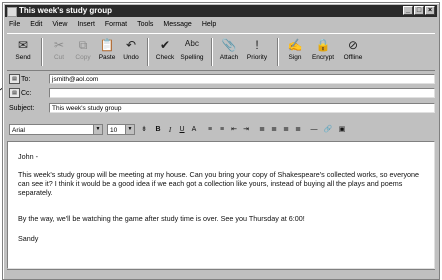 The width and height of the screenshot is (442, 280). What do you see at coordinates (221, 11) in the screenshot?
I see `title-bar: This week's study group _ □ ×` at bounding box center [221, 11].